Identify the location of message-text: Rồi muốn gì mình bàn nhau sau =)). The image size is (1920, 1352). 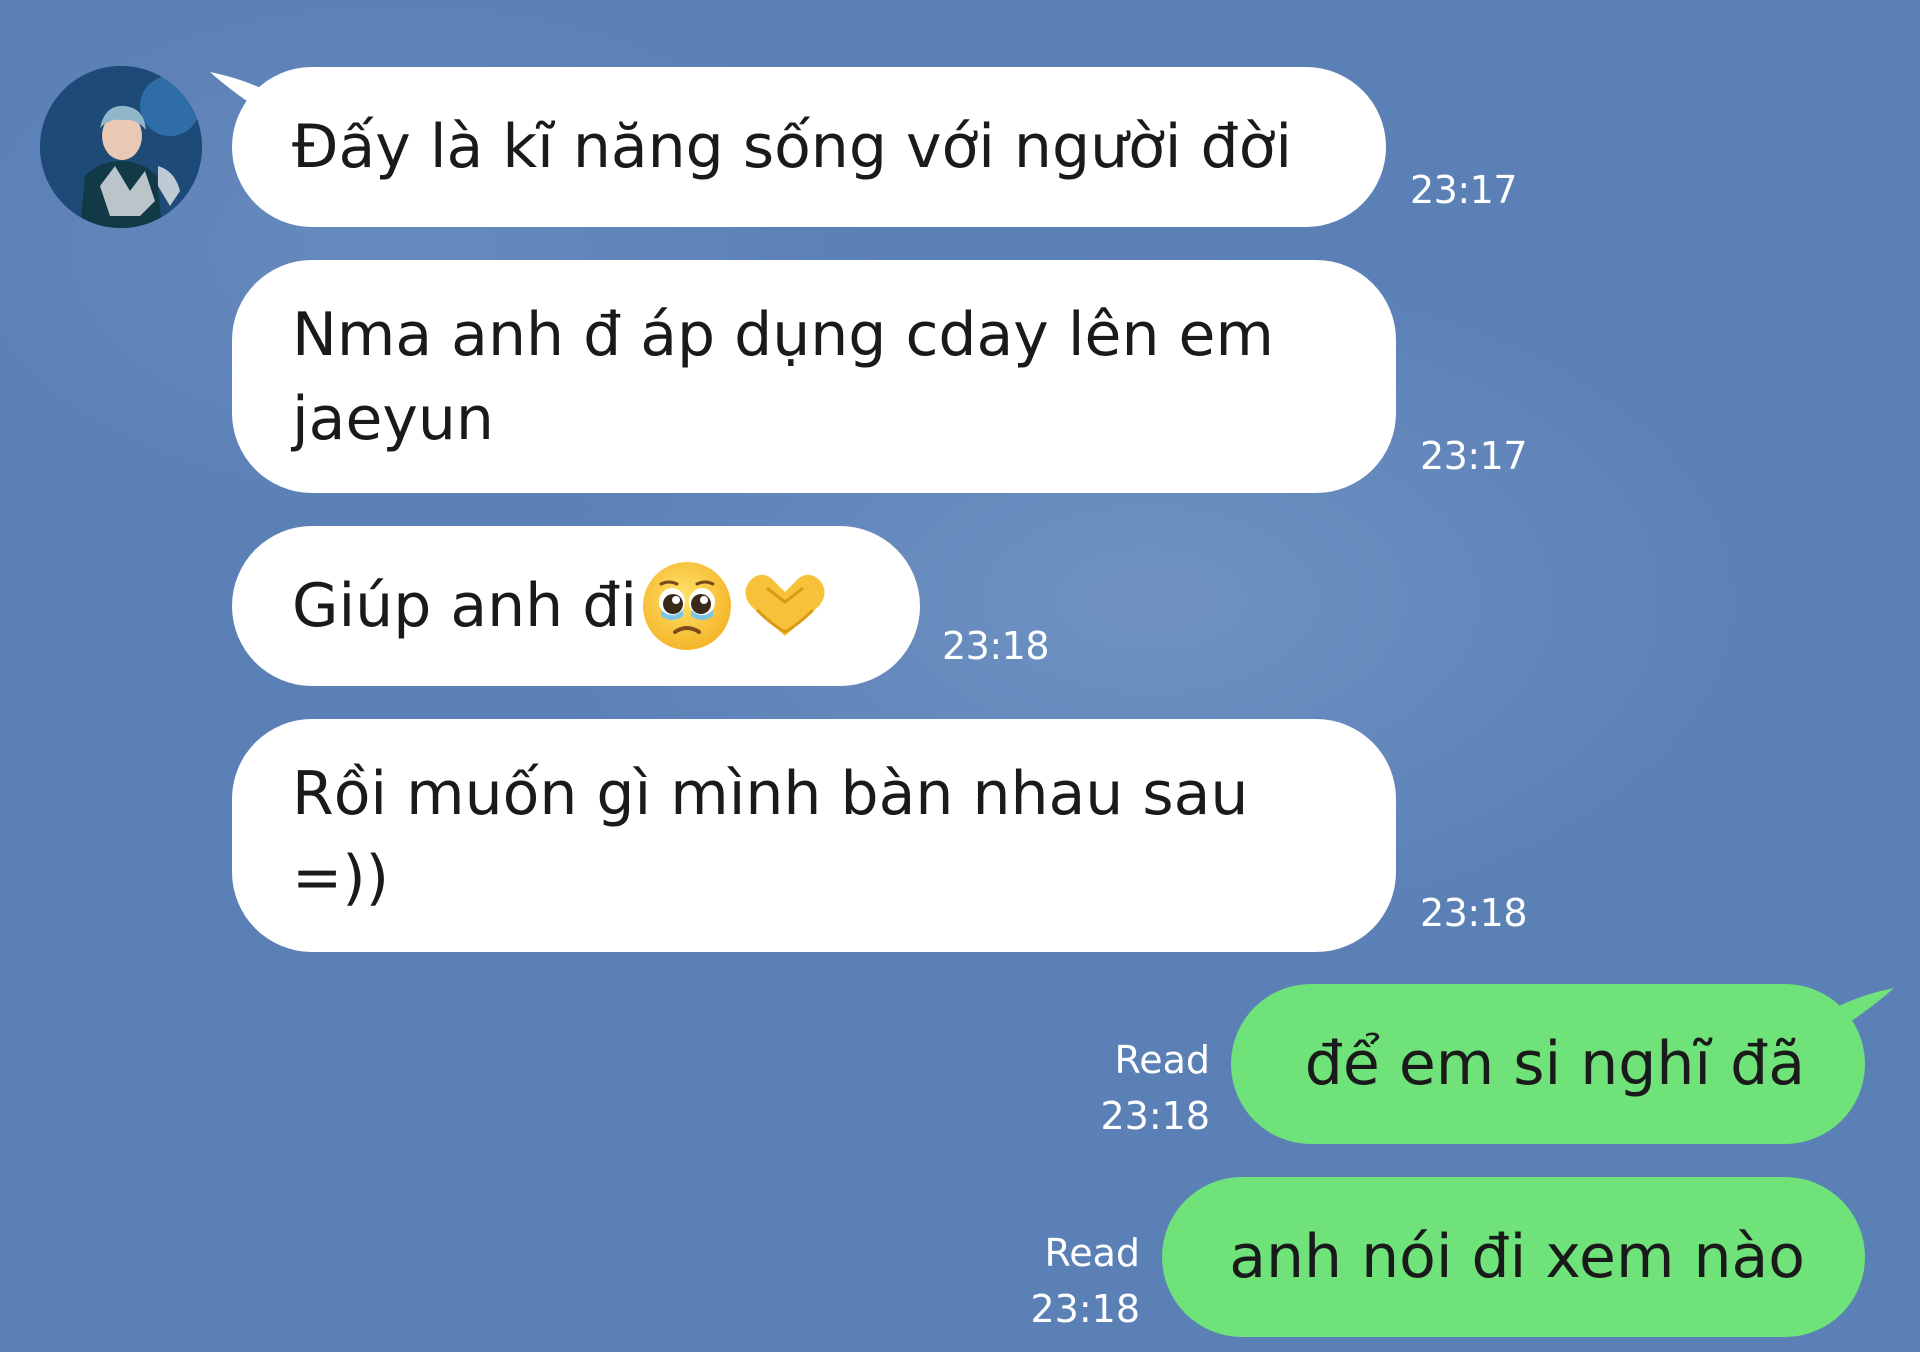
(770, 835).